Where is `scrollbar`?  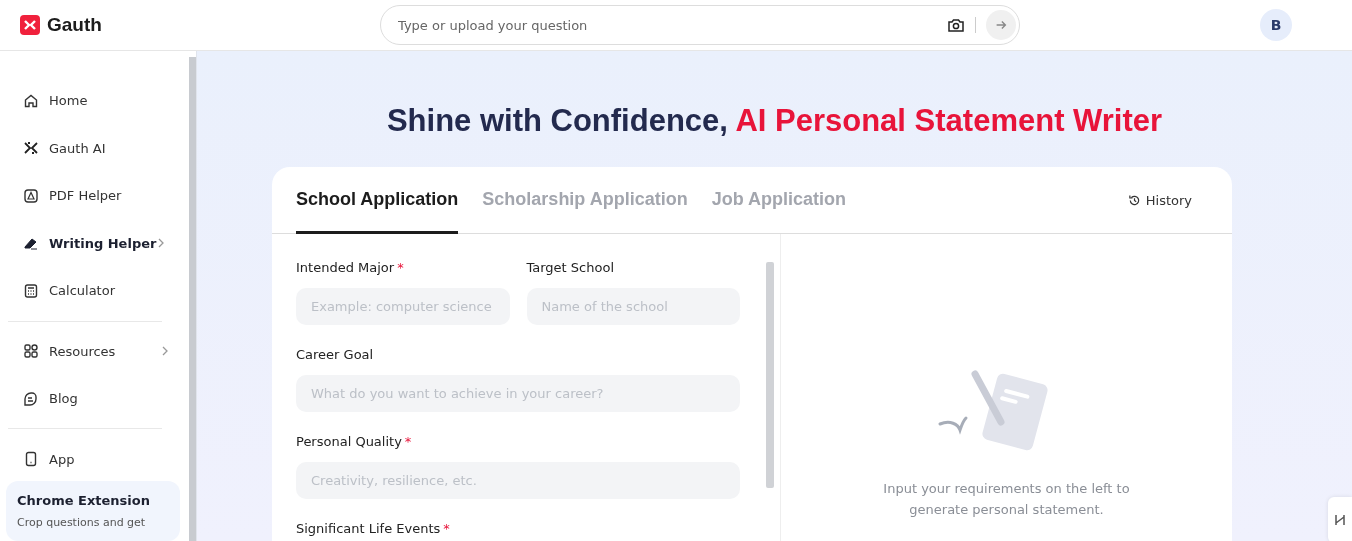 scrollbar is located at coordinates (770, 375).